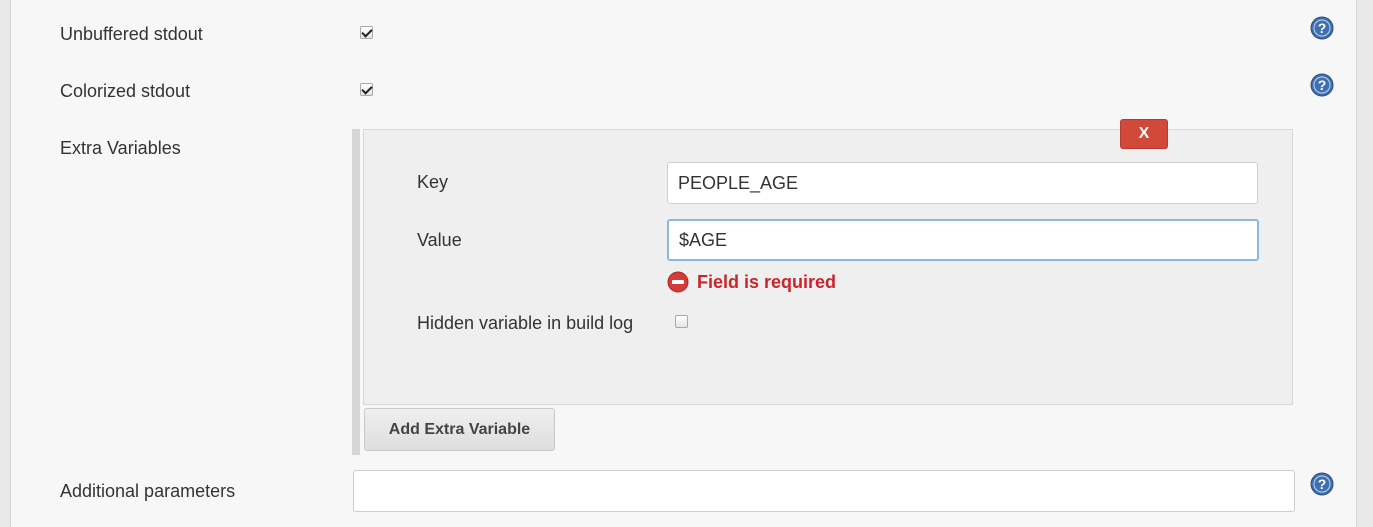 The height and width of the screenshot is (527, 1373). I want to click on value-input: $AGE, so click(963, 240).